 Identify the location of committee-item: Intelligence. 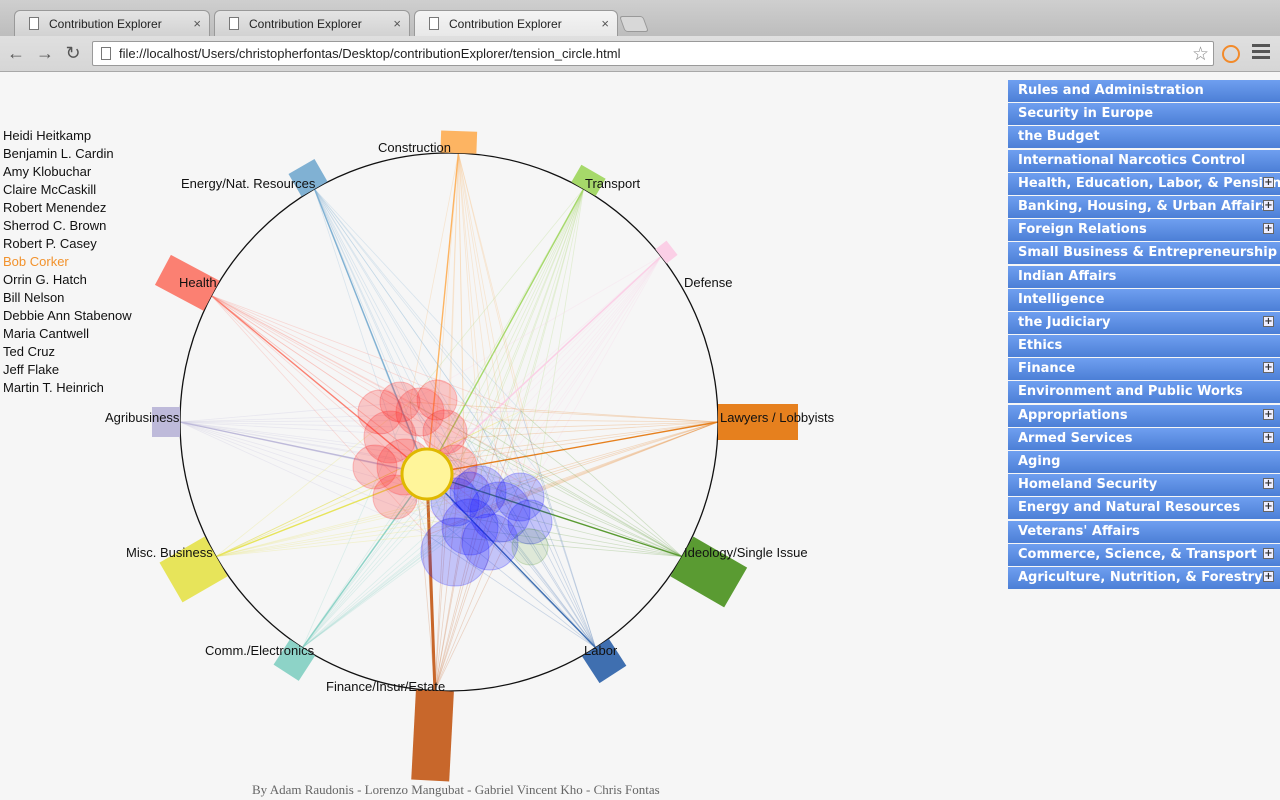
(1144, 299).